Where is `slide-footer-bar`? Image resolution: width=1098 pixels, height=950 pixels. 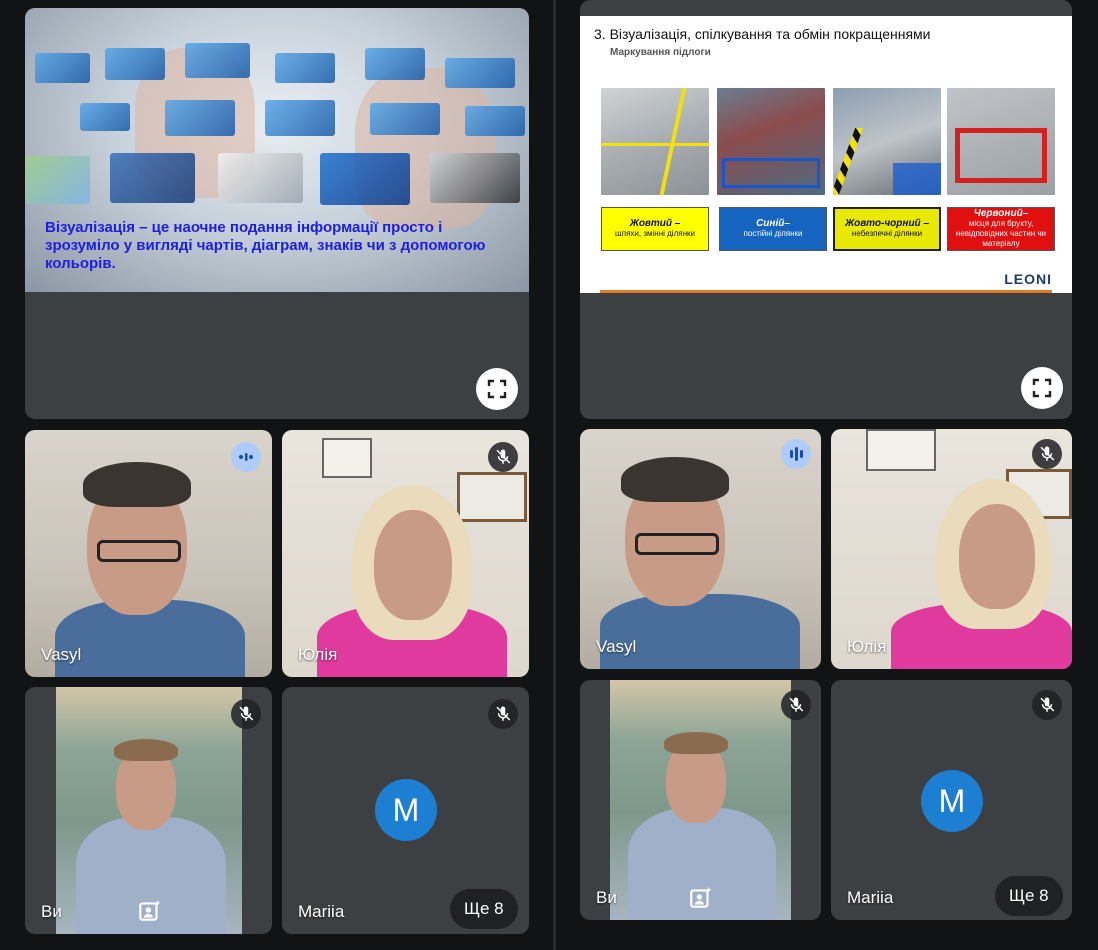 slide-footer-bar is located at coordinates (826, 291).